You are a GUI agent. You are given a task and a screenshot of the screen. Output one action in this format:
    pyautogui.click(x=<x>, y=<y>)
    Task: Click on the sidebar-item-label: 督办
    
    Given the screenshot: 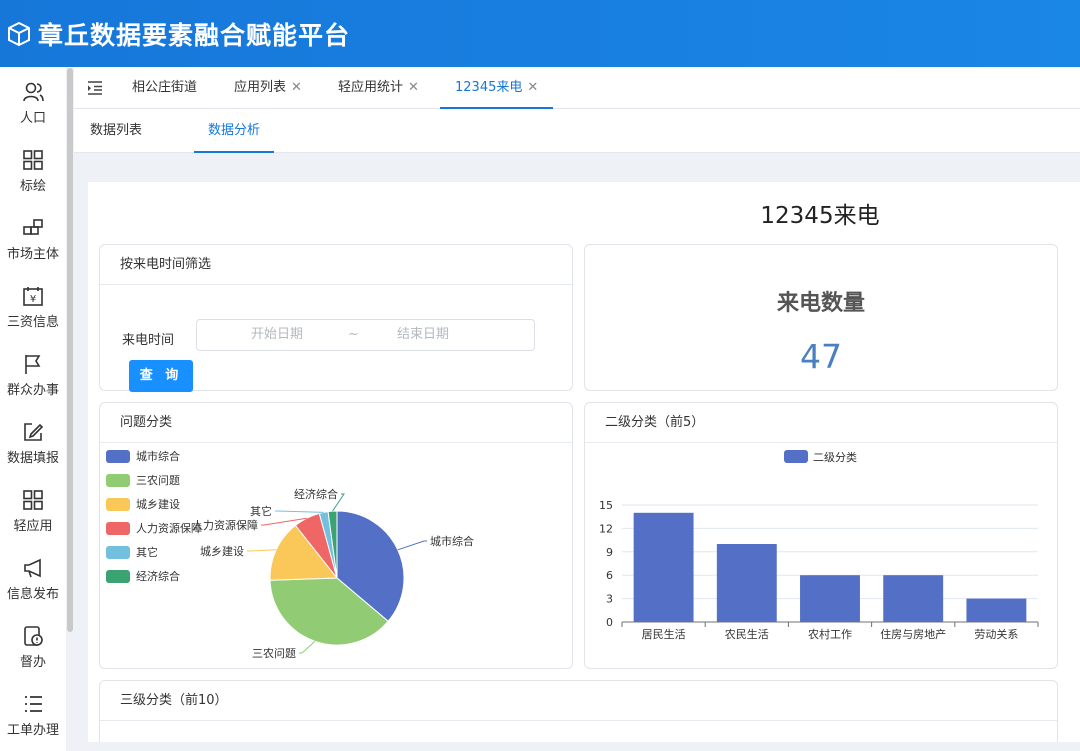 What is the action you would take?
    pyautogui.click(x=32, y=662)
    